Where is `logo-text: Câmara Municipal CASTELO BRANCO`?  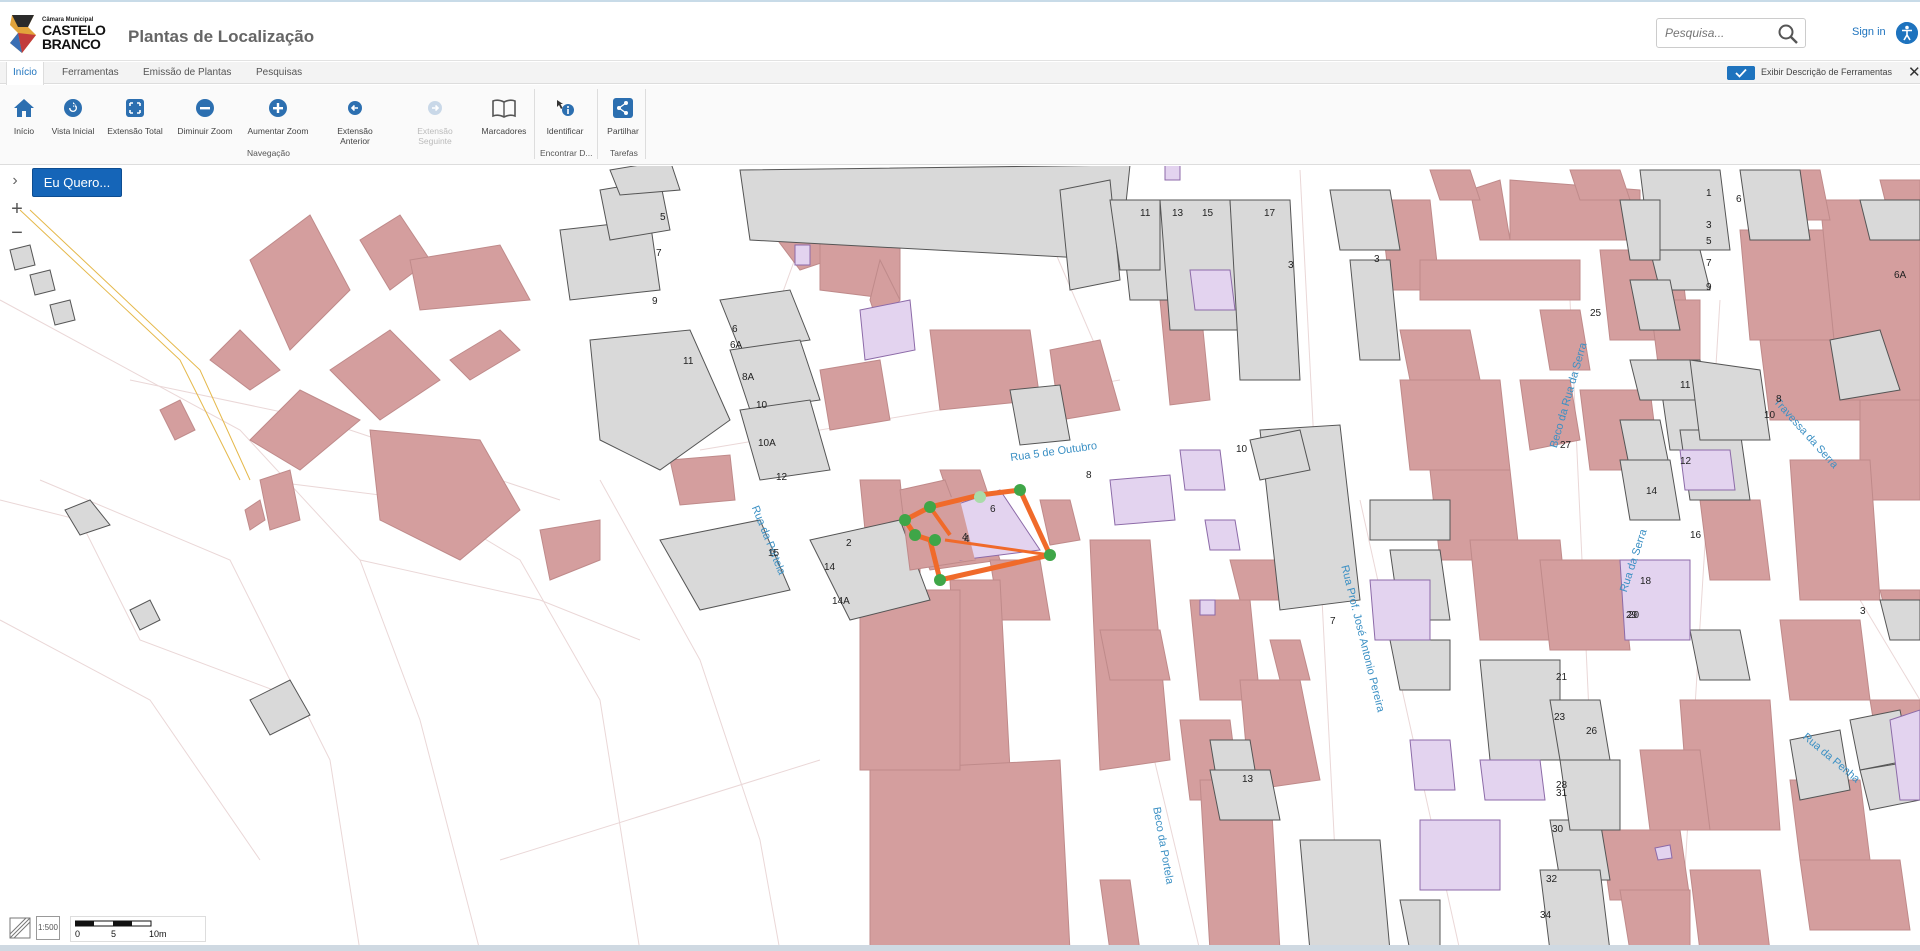
logo-text: Câmara Municipal CASTELO BRANCO is located at coordinates (74, 34).